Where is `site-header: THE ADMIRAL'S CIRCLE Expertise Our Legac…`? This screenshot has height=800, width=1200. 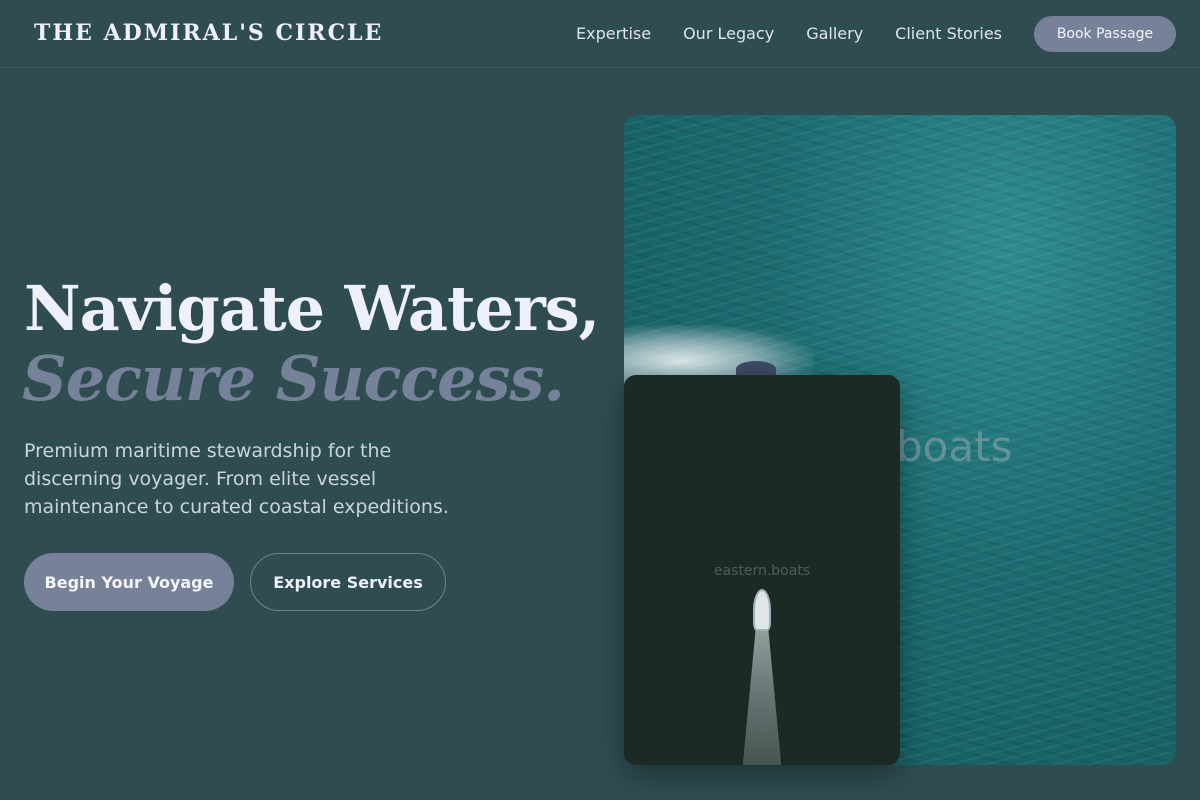
site-header: THE ADMIRAL'S CIRCLE Expertise Our Legac… is located at coordinates (600, 34).